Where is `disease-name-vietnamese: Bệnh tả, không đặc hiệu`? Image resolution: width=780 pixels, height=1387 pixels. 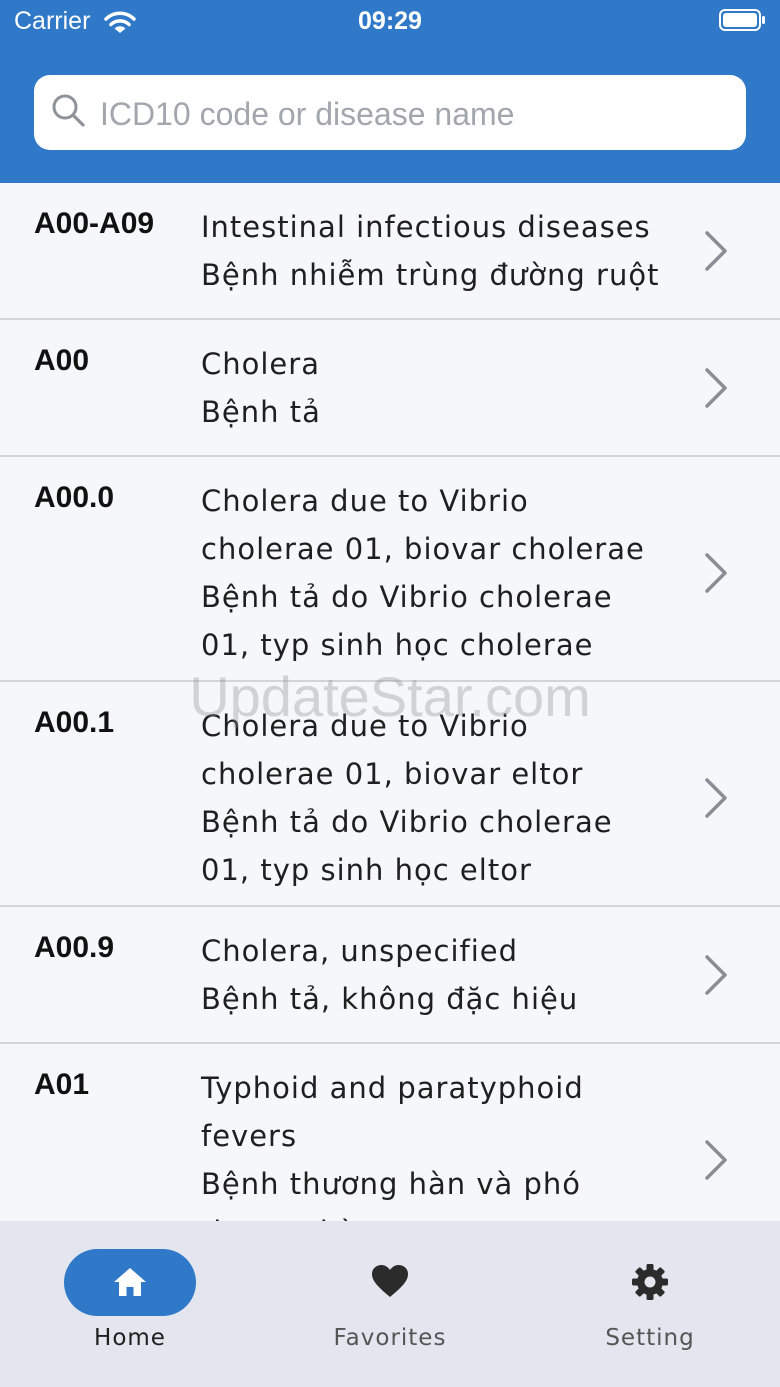
disease-name-vietnamese: Bệnh tả, không đặc hiệu is located at coordinates (390, 999).